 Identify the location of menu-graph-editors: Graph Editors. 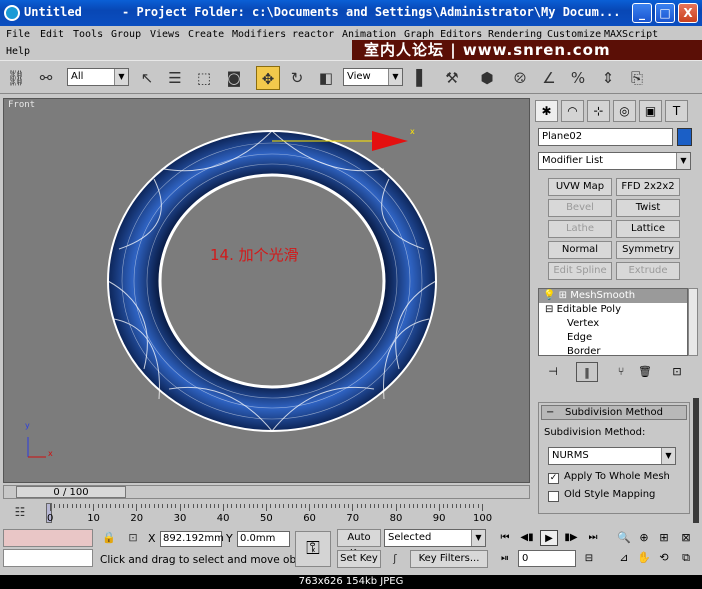
(443, 34).